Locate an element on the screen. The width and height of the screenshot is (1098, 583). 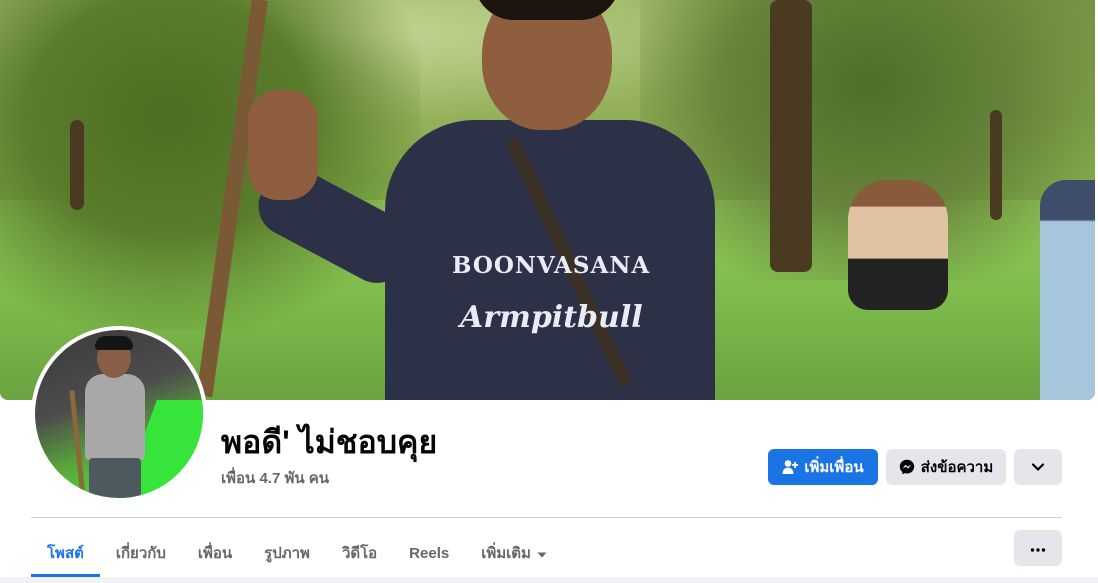
caret-down-icon is located at coordinates (542, 553).